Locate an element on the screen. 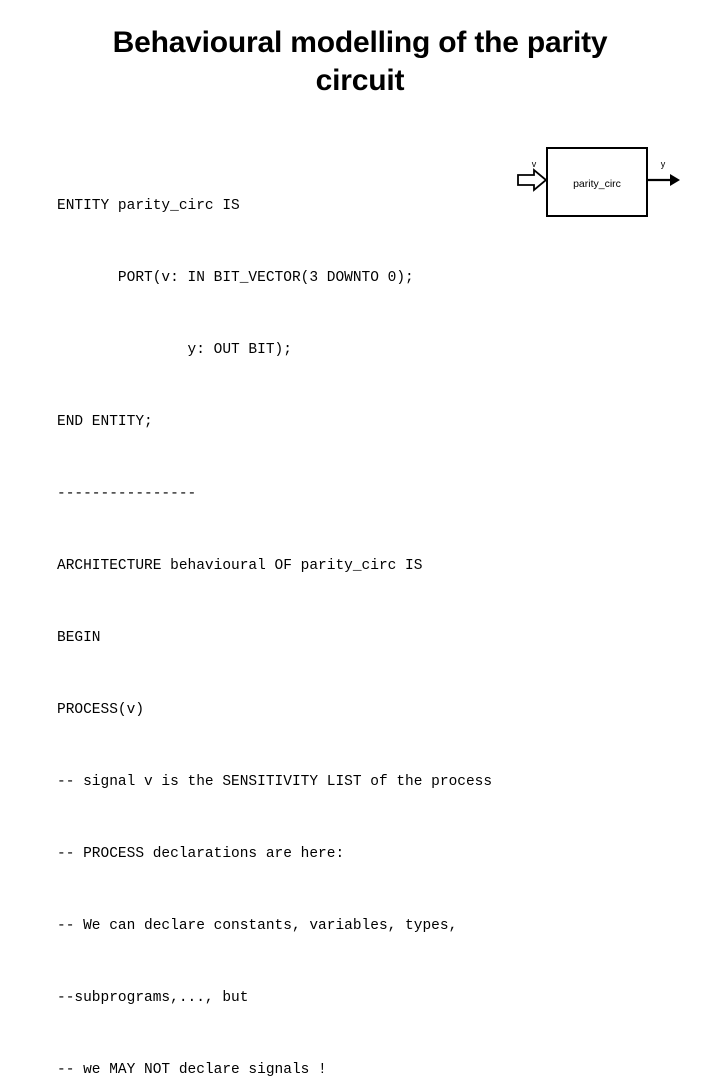 The height and width of the screenshot is (1080, 720). code-comment-line: --subprograms,..., but is located at coordinates (153, 998).